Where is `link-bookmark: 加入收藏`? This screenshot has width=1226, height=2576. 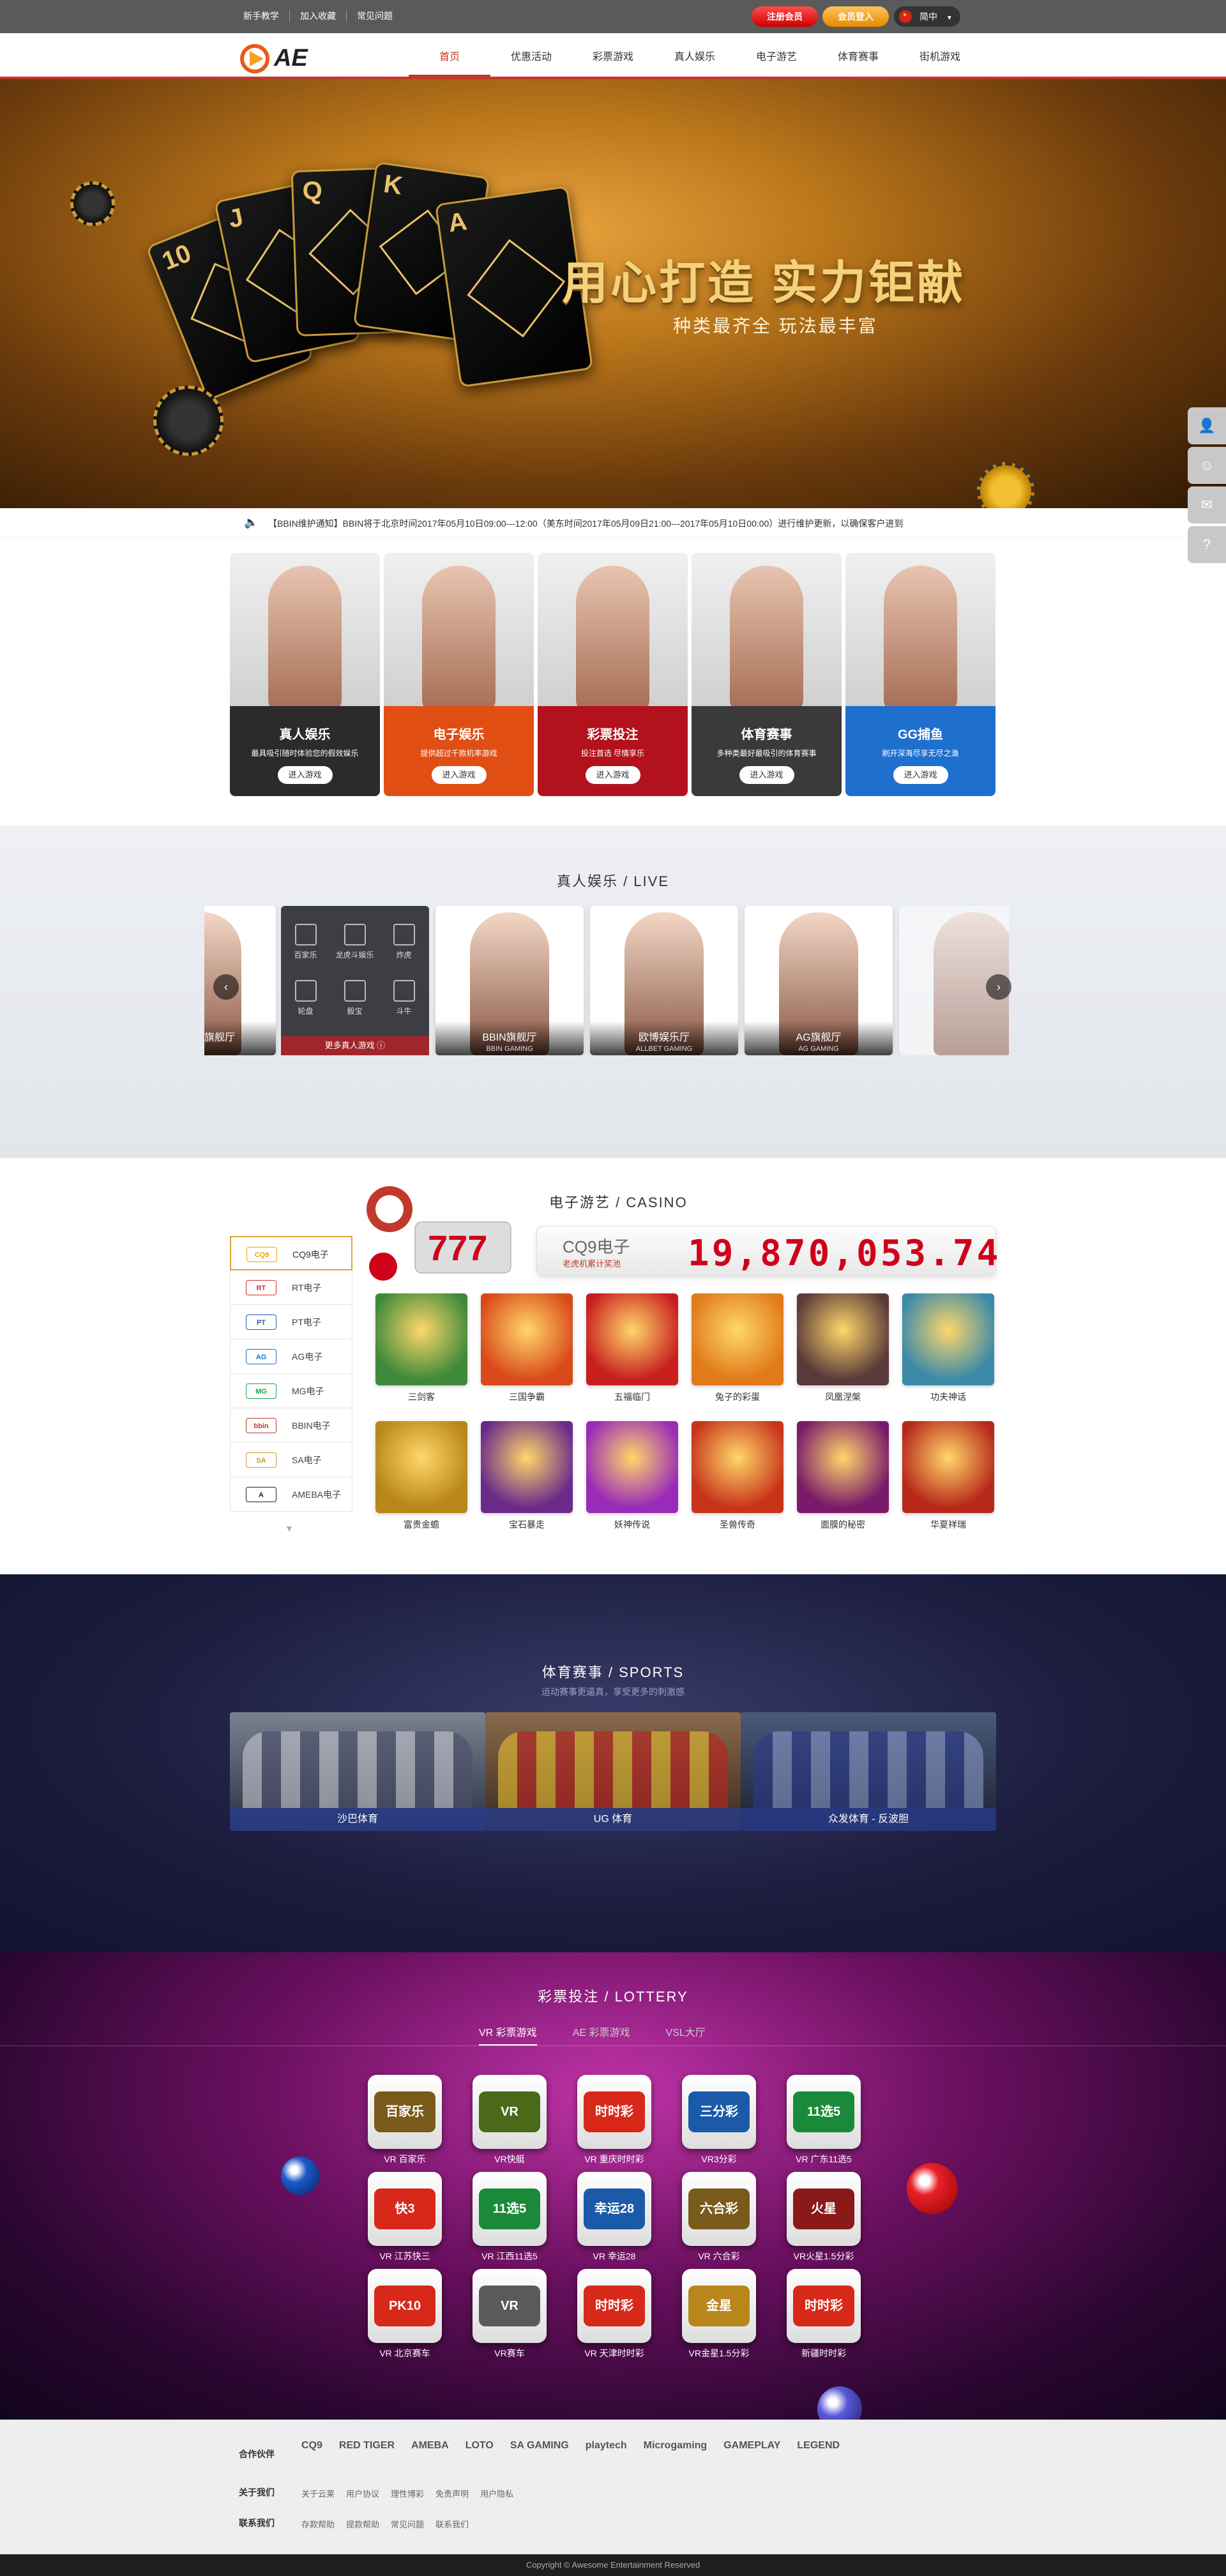
link-bookmark: 加入收藏 is located at coordinates (318, 16).